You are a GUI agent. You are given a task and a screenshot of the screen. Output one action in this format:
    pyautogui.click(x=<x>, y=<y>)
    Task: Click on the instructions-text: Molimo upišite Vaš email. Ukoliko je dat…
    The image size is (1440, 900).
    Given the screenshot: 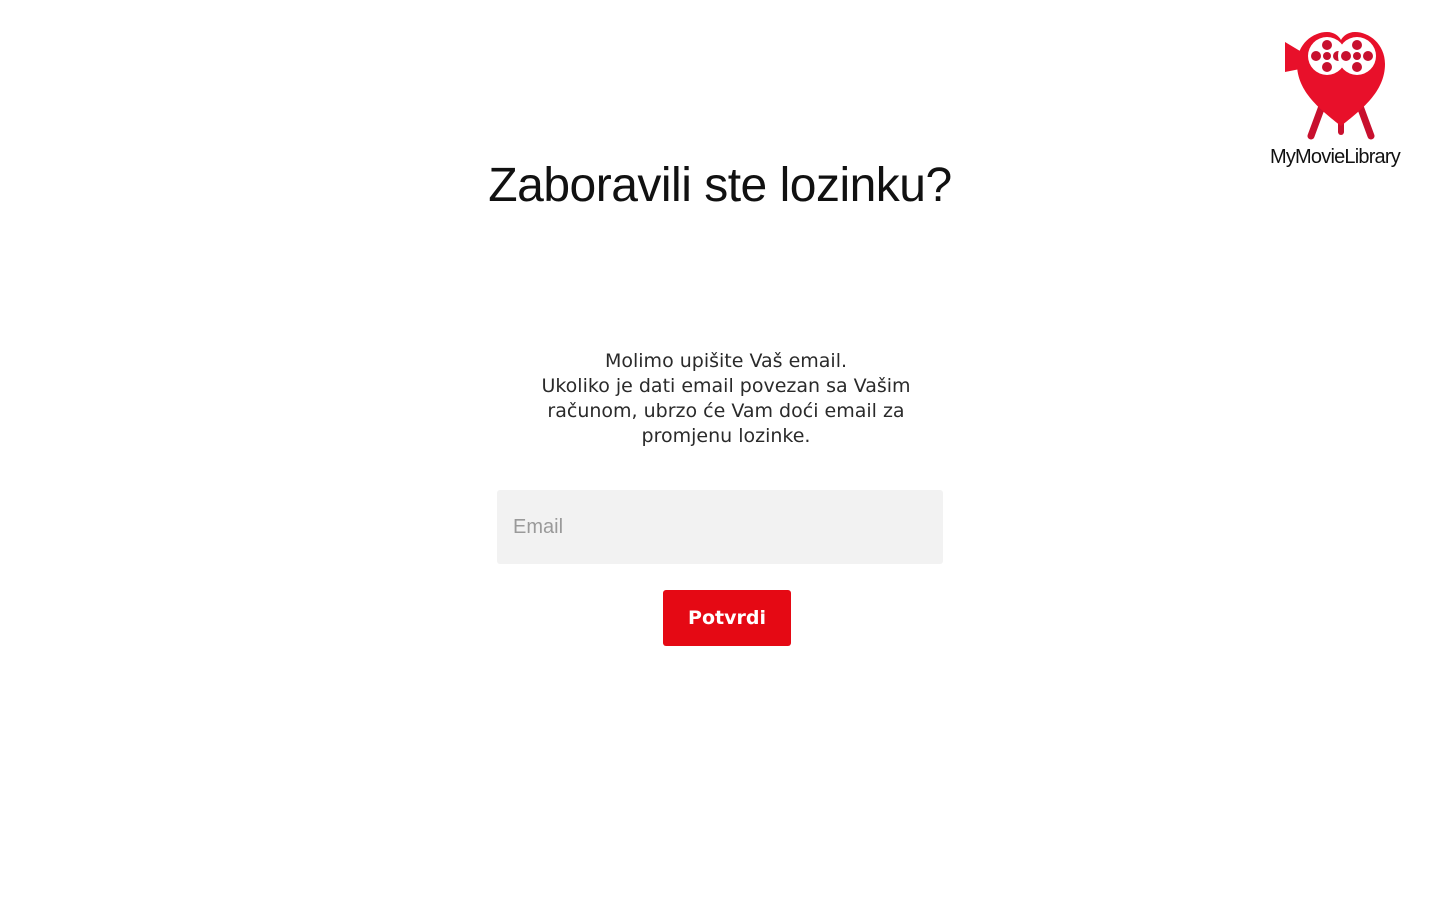 What is the action you would take?
    pyautogui.click(x=726, y=399)
    